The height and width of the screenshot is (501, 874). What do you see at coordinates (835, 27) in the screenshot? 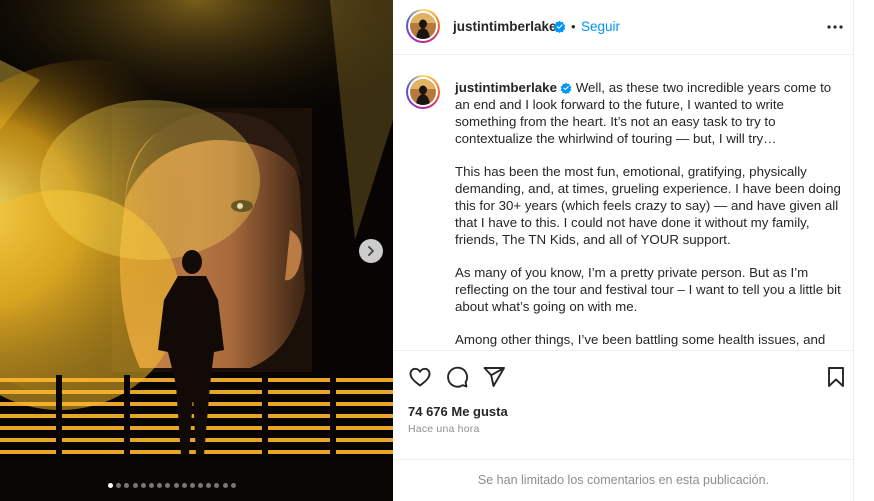
I see `more-options-icon` at bounding box center [835, 27].